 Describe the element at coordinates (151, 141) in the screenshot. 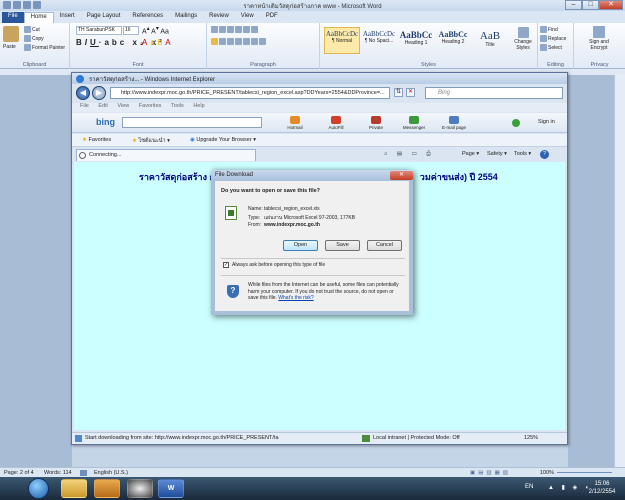

I see `fav-item-suggested: ★ ไซต์แนะนำ ▾` at that location.